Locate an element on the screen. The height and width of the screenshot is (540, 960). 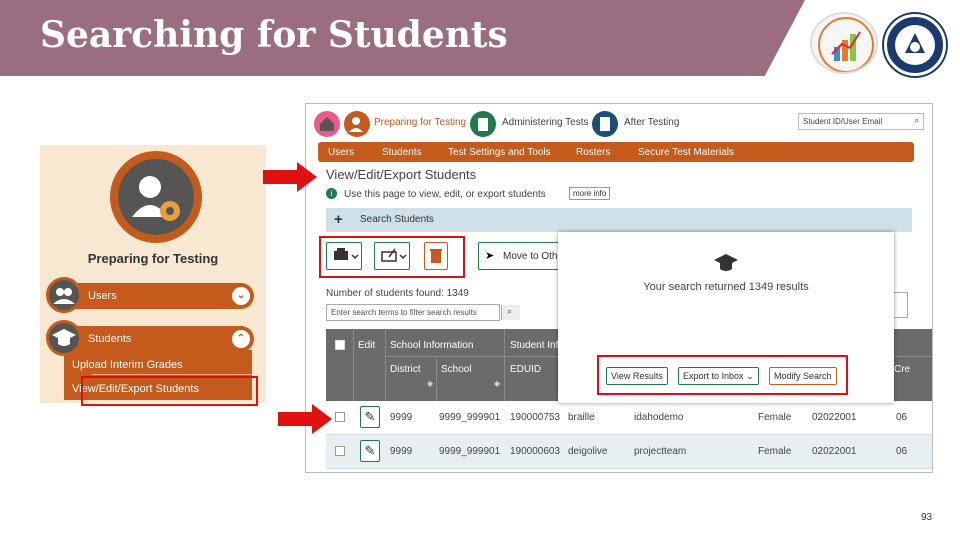
chevron-up-icon: ⌃ is located at coordinates (241, 339).